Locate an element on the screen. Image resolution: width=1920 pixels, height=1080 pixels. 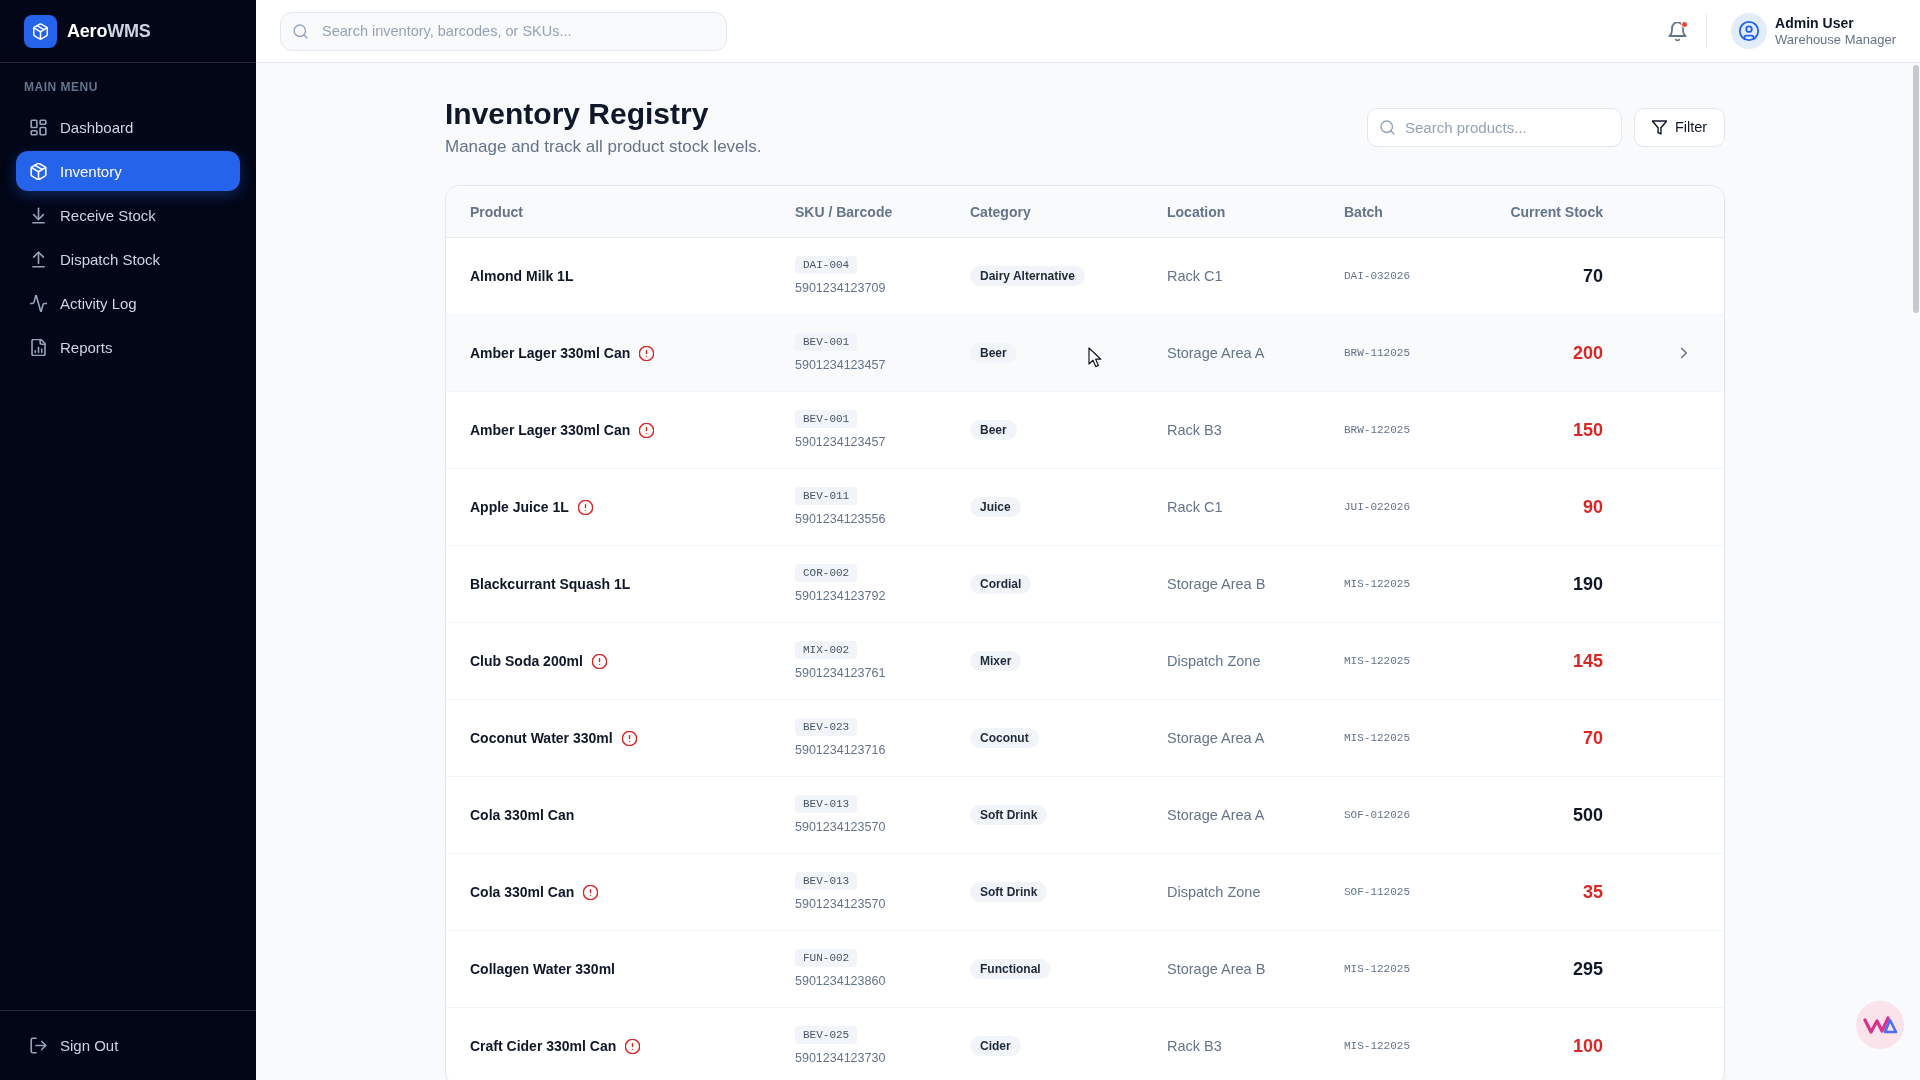
location-text: Storage Area B is located at coordinates (1216, 584).